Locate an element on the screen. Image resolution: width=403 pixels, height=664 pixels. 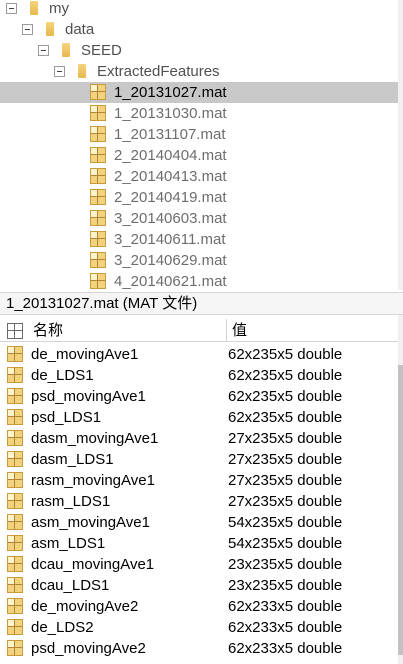
variable-value: 23x235x5 double is located at coordinates (285, 585).